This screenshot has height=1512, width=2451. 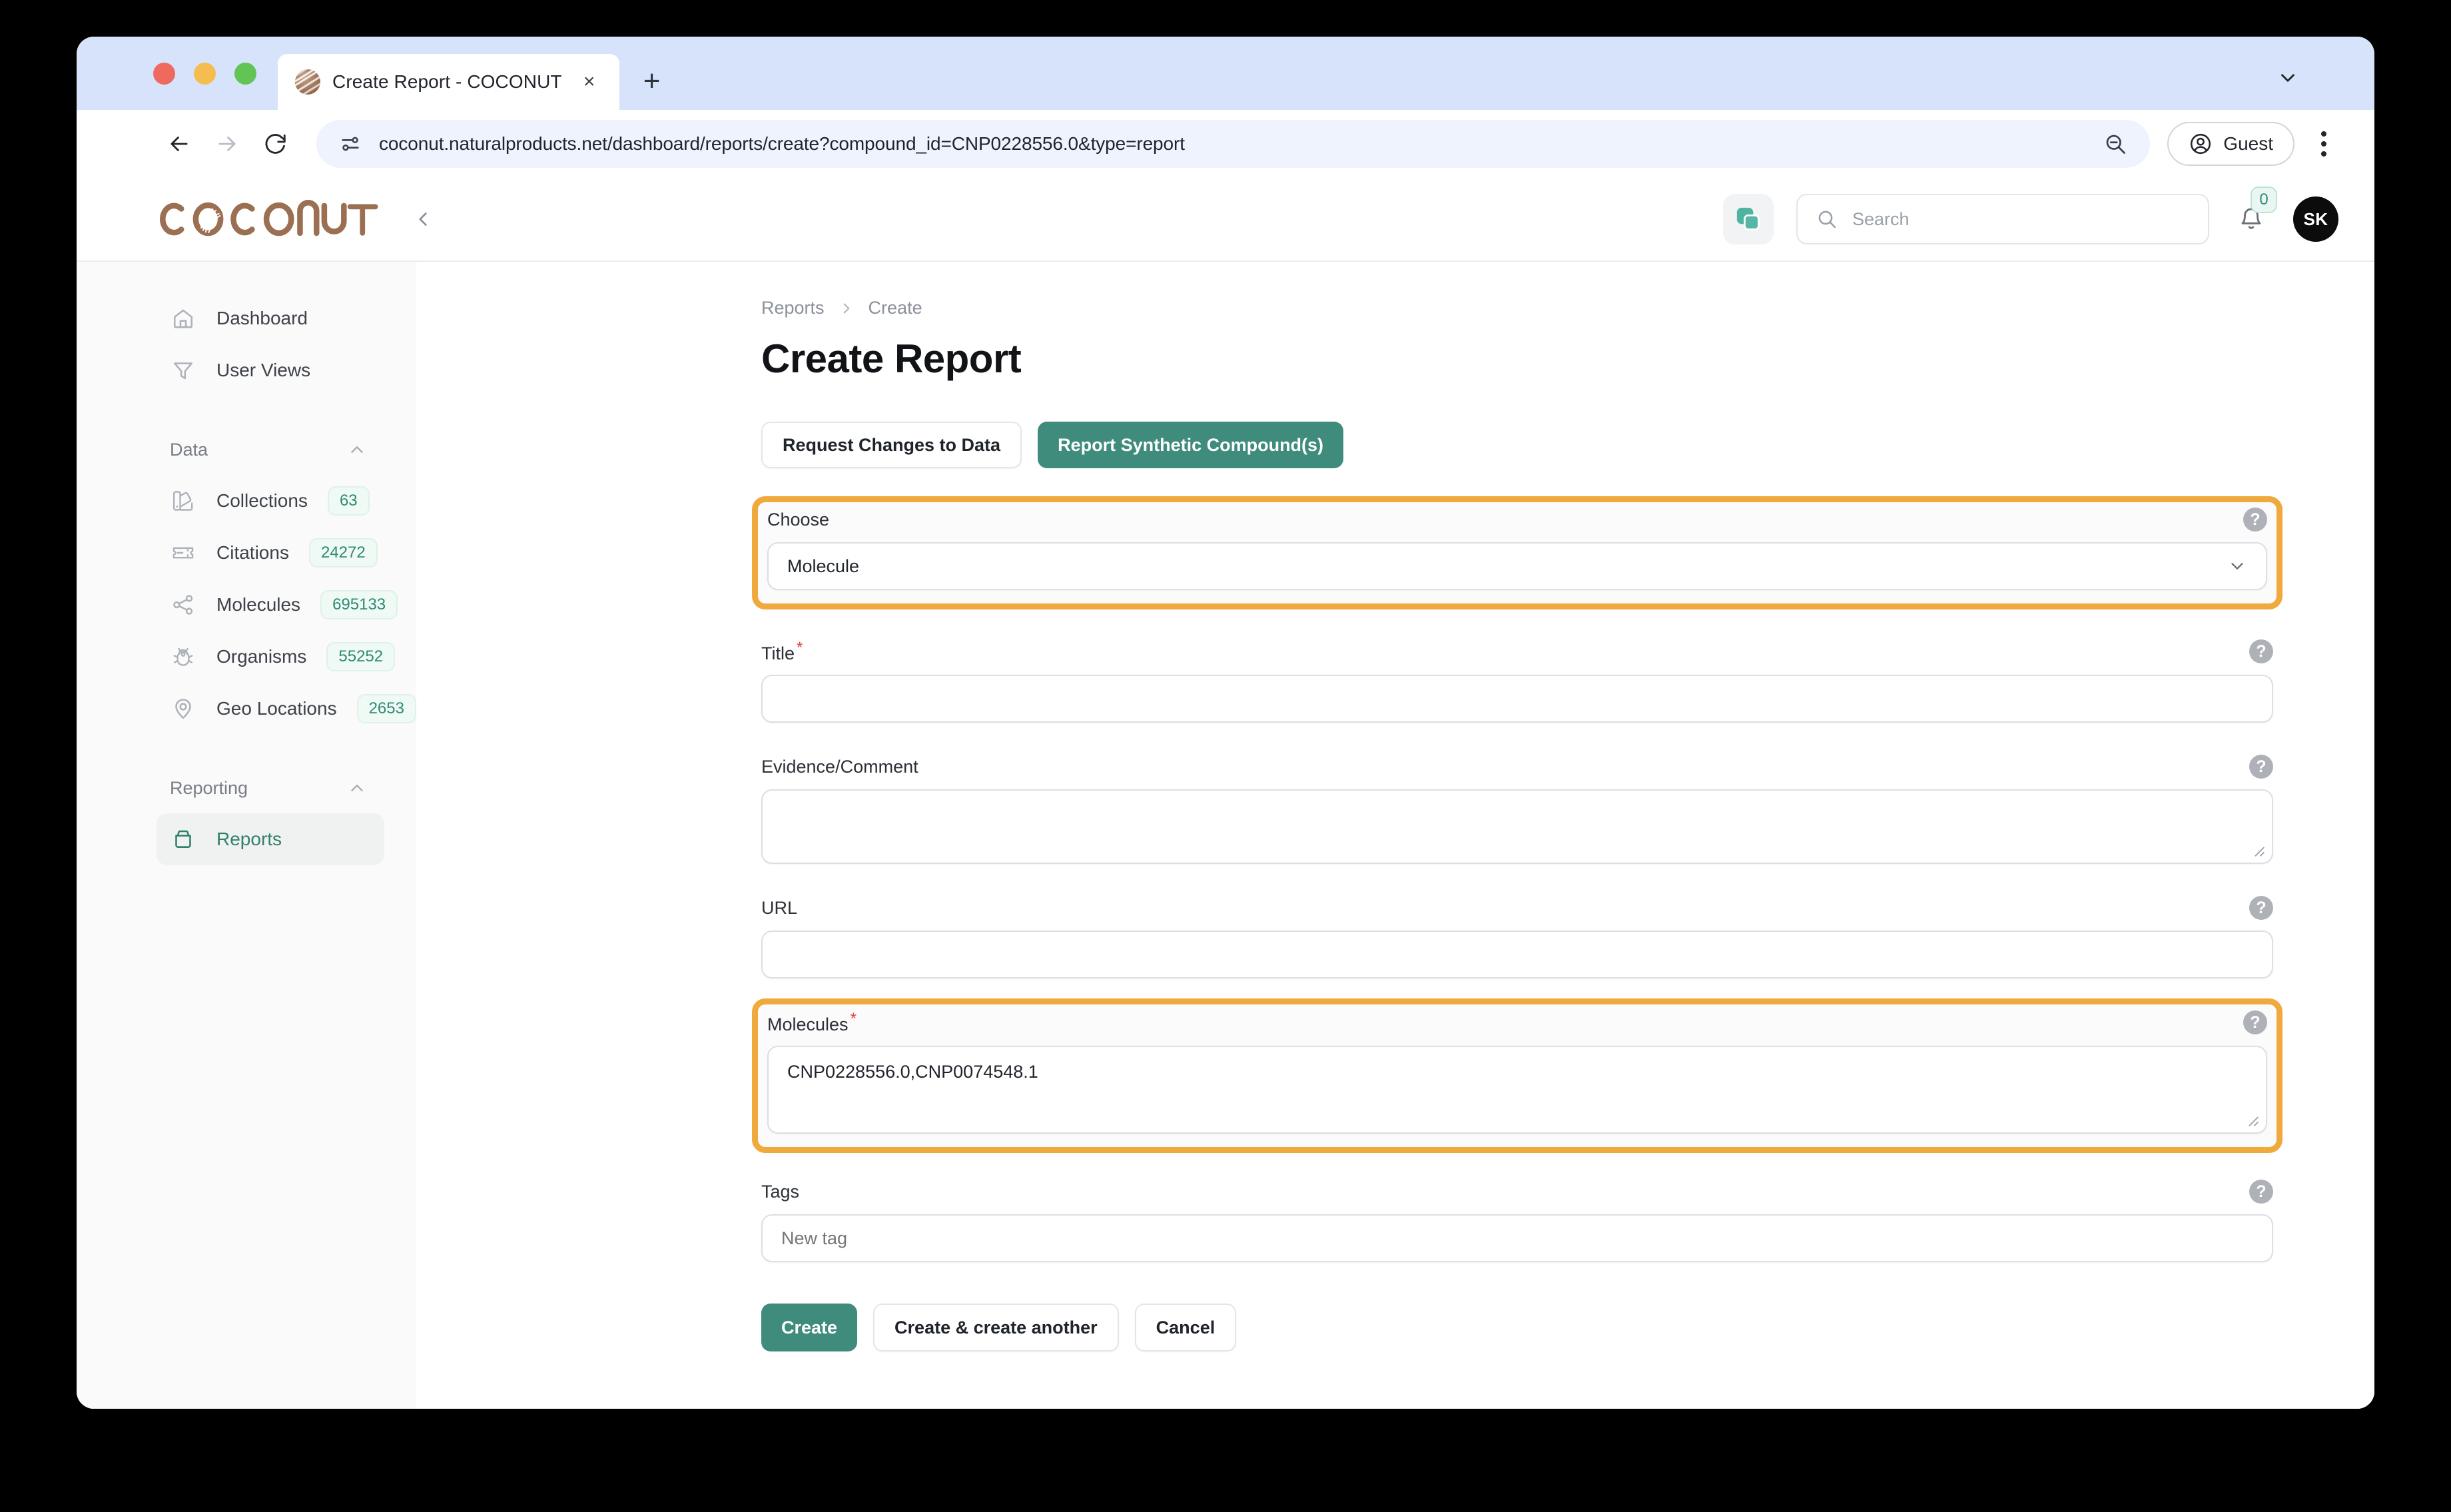 What do you see at coordinates (1881, 219) in the screenshot?
I see `search-placeholder: Search` at bounding box center [1881, 219].